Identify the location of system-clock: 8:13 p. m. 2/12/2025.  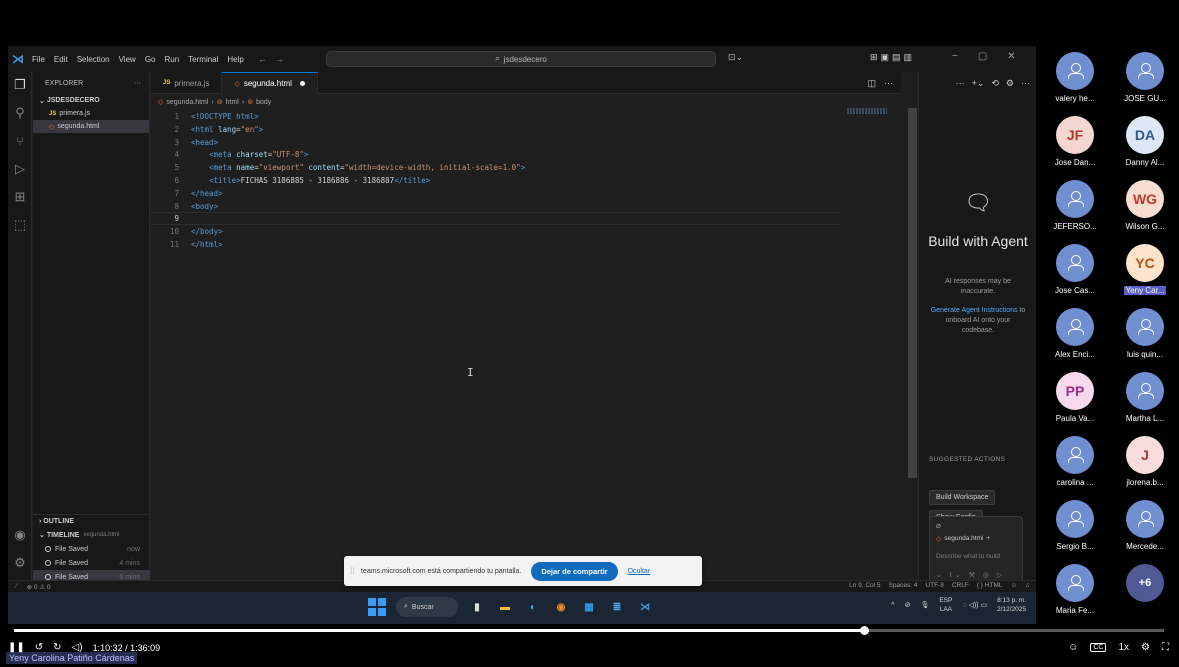
(1011, 605).